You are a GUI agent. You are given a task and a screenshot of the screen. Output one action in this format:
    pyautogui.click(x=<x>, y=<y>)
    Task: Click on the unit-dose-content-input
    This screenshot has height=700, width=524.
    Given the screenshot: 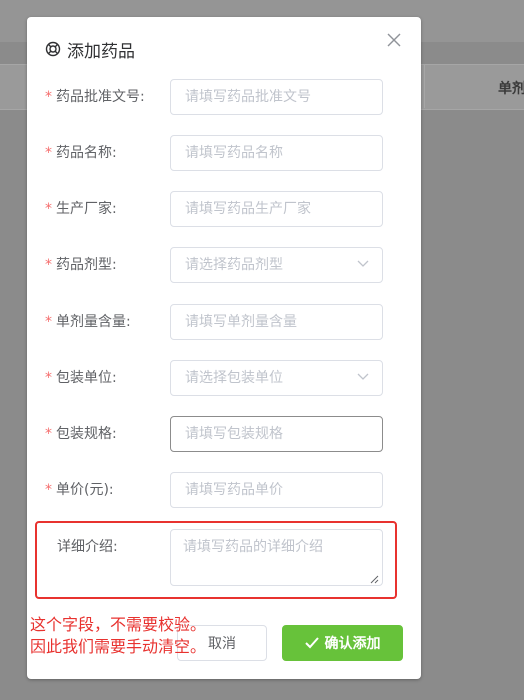 What is the action you would take?
    pyautogui.click(x=276, y=322)
    